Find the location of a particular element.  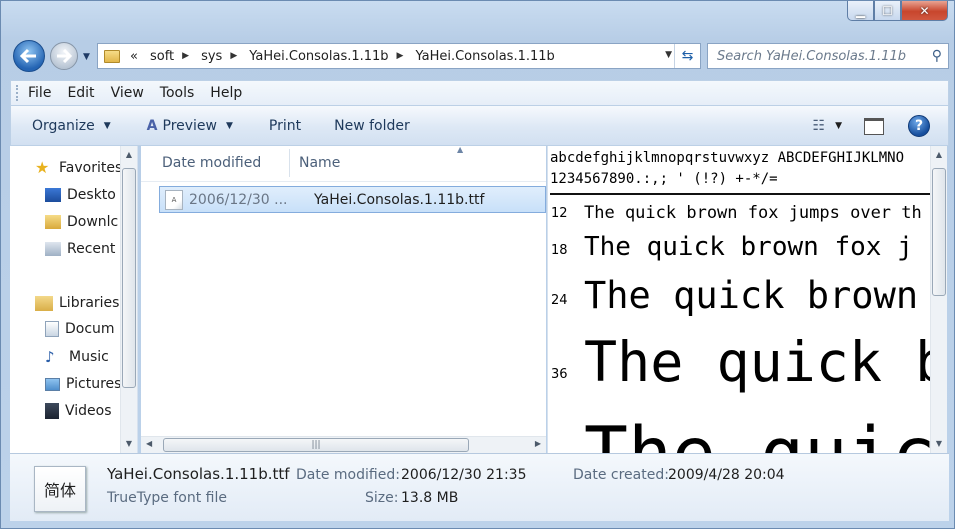

maximize-icon: ☐ is located at coordinates (887, 10).